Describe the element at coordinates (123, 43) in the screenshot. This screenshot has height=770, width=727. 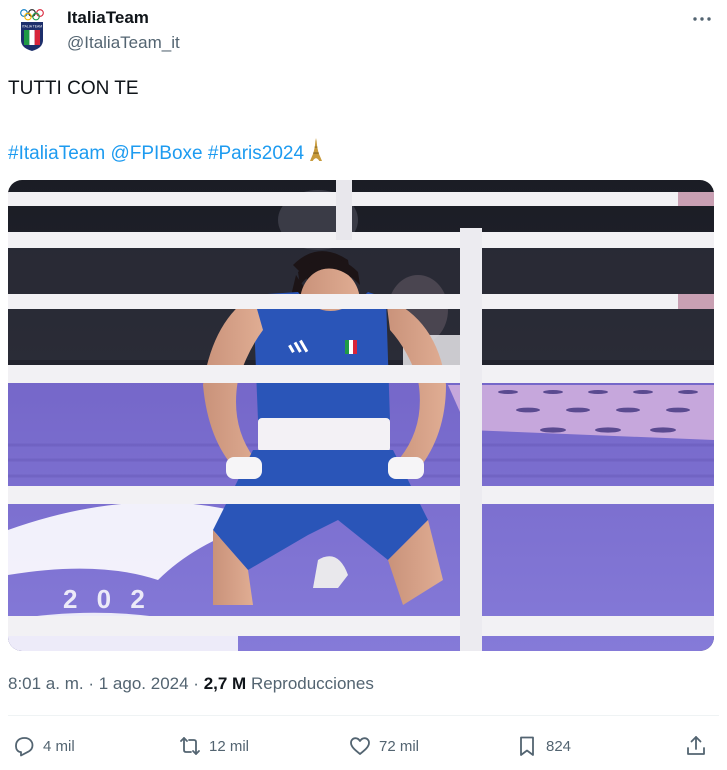
I see `handle: @ItaliaTeam_it` at that location.